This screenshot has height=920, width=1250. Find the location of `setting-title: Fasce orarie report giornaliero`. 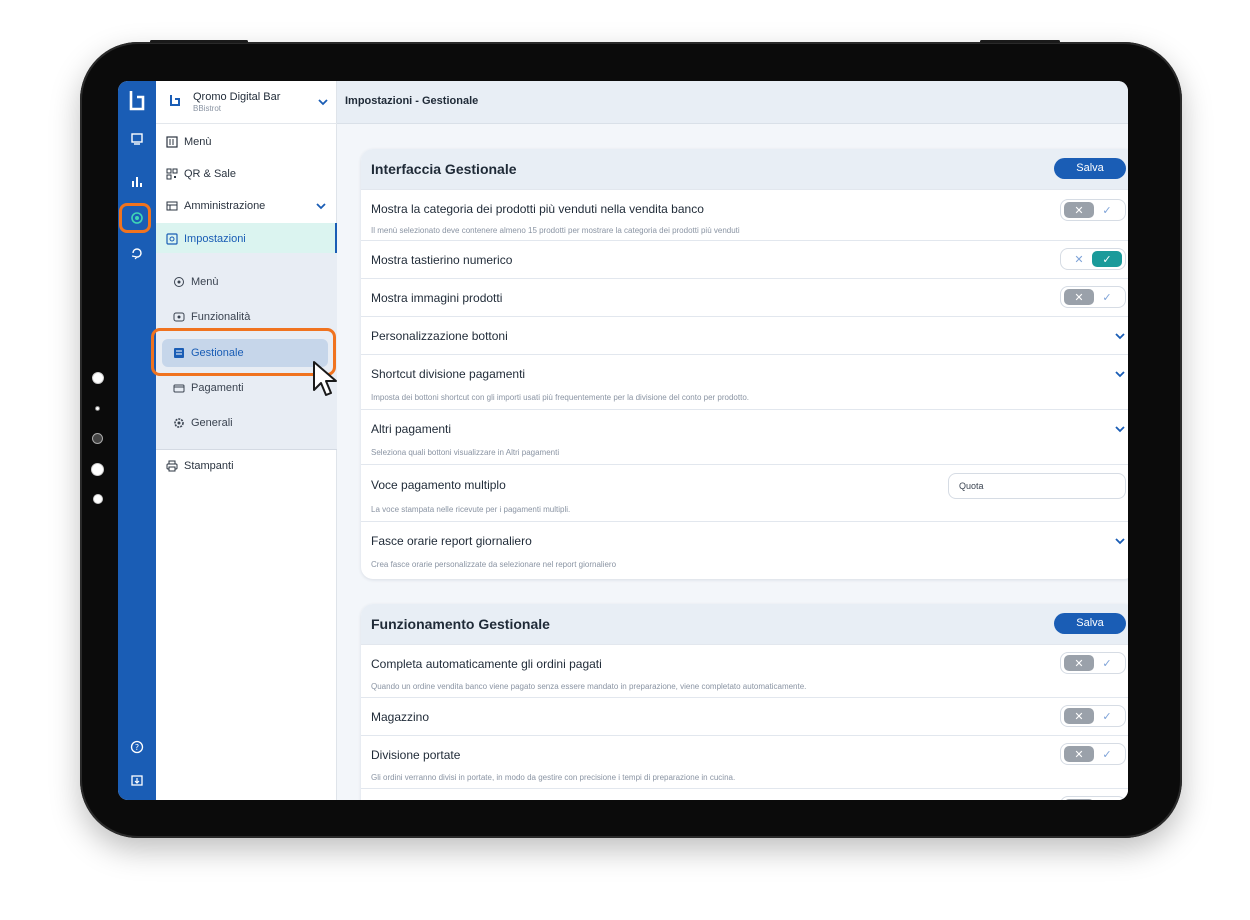

setting-title: Fasce orarie report giornaliero is located at coordinates (451, 541).